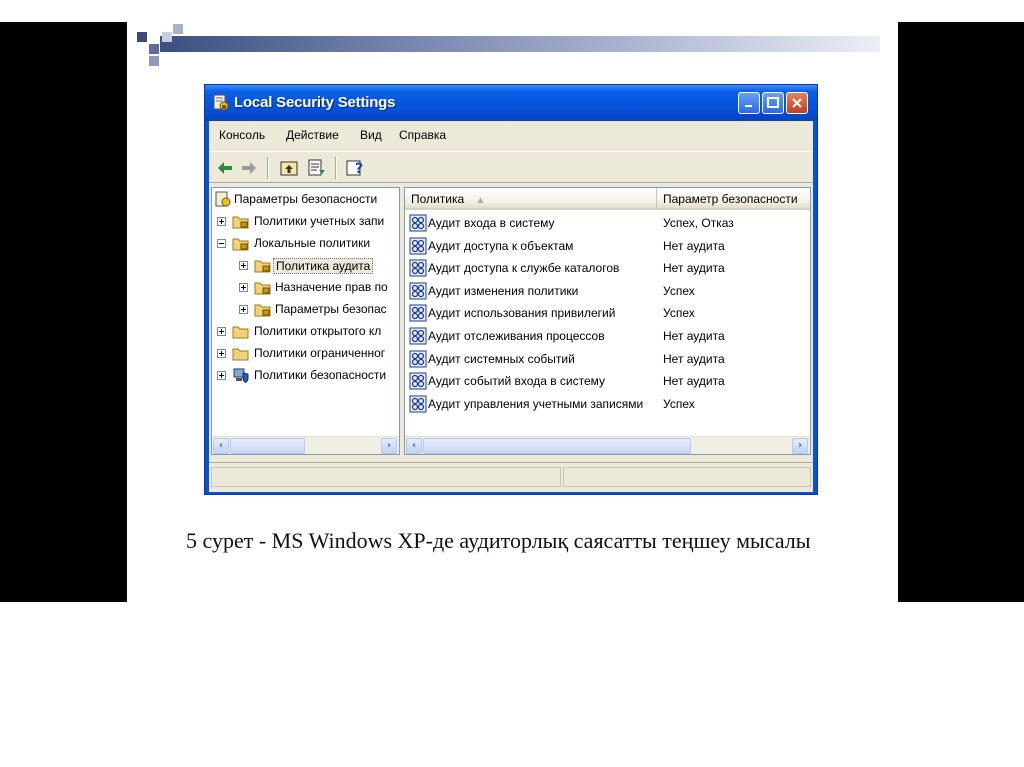  What do you see at coordinates (511, 103) in the screenshot?
I see `title-bar: Local Security Settings` at bounding box center [511, 103].